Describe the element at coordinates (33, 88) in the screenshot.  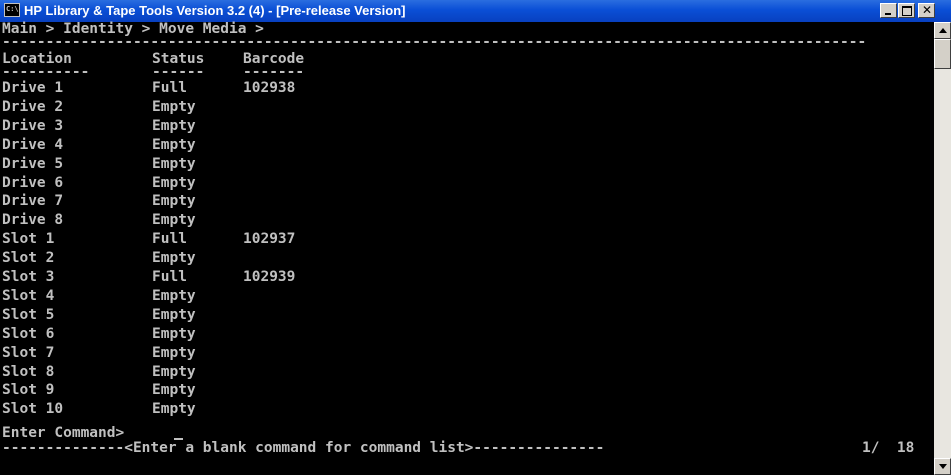
I see `row-location: Drive 1` at that location.